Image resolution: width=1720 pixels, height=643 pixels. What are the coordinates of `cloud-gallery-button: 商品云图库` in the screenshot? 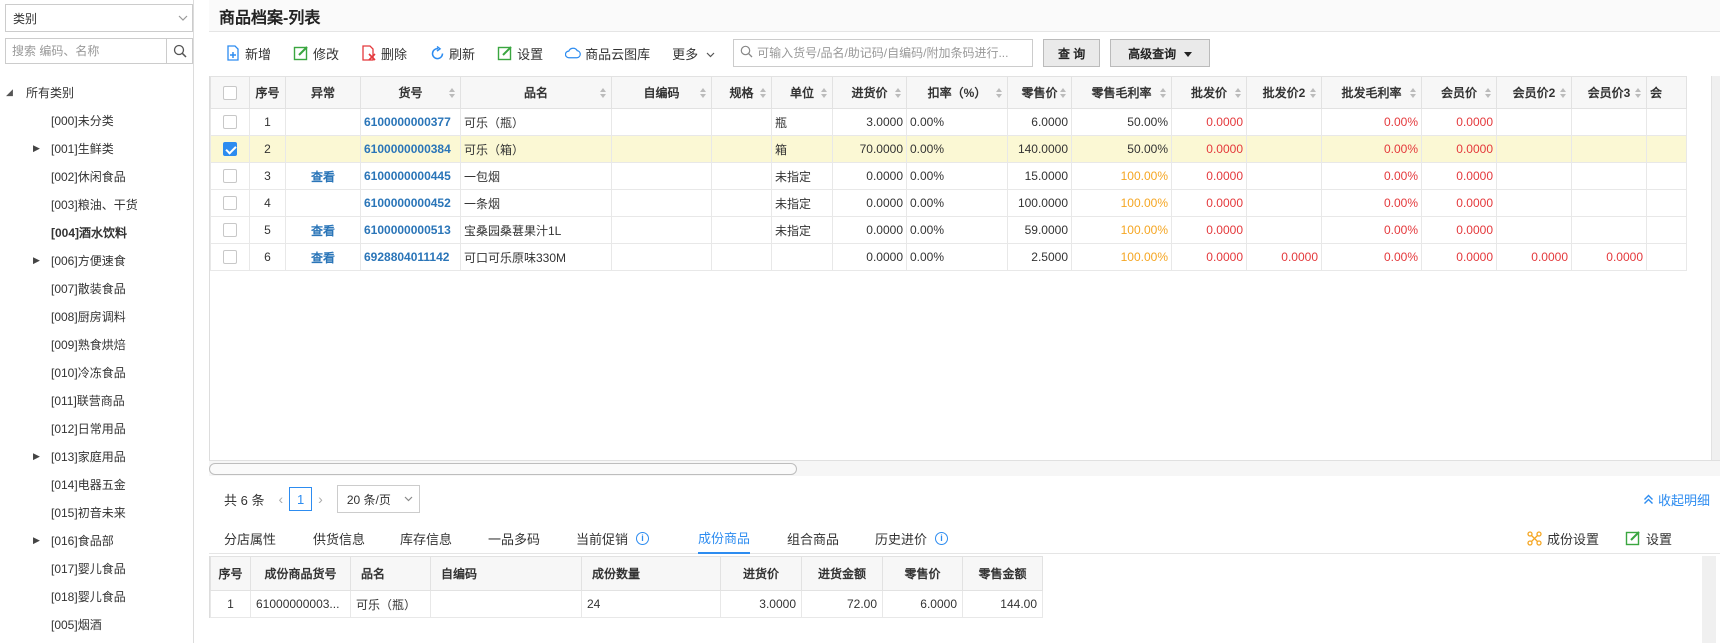 It's located at (607, 53).